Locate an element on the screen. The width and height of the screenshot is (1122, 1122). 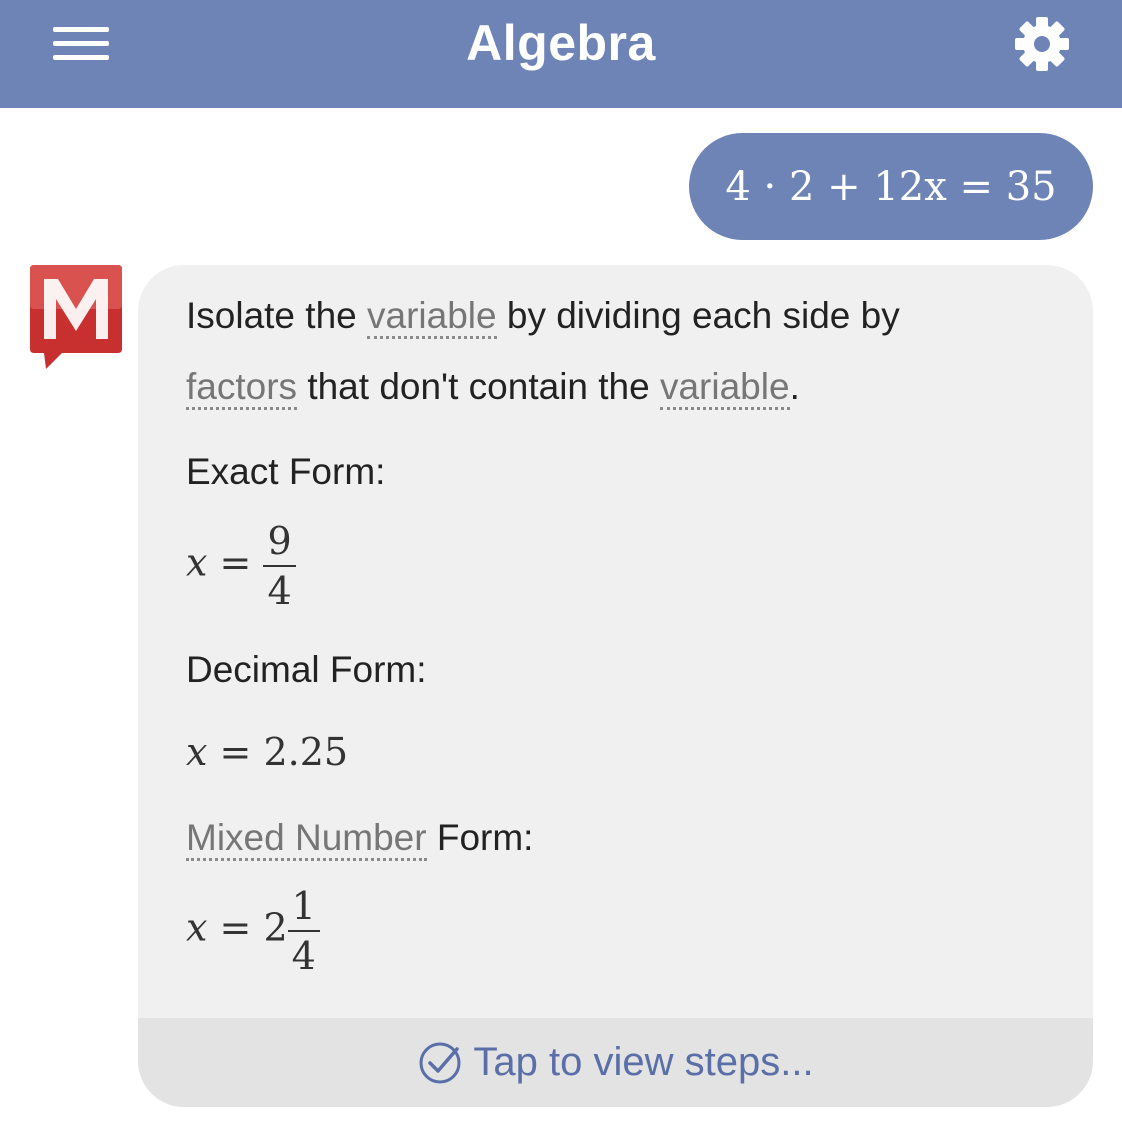
mixed-form-label: Mixed Number Form: is located at coordinates (360, 839).